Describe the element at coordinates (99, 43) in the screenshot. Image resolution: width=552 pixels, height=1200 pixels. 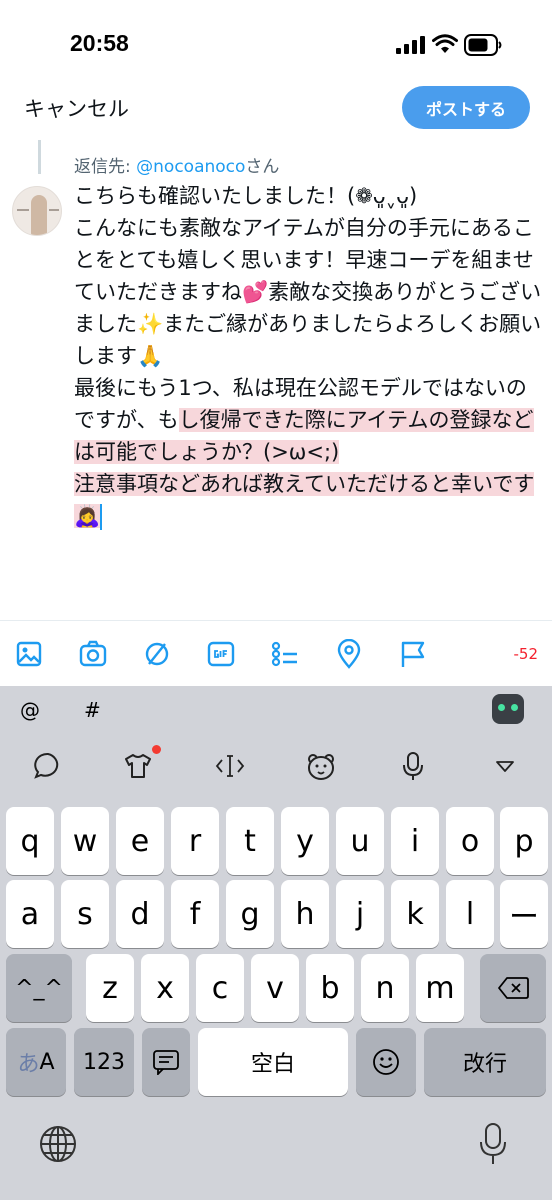
I see `status-time: 20:58` at that location.